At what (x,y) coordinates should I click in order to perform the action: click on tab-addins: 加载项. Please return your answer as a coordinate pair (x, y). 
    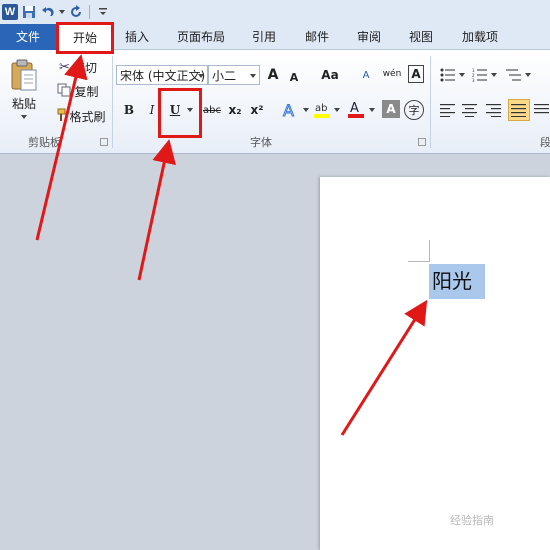
    Looking at the image, I should click on (480, 37).